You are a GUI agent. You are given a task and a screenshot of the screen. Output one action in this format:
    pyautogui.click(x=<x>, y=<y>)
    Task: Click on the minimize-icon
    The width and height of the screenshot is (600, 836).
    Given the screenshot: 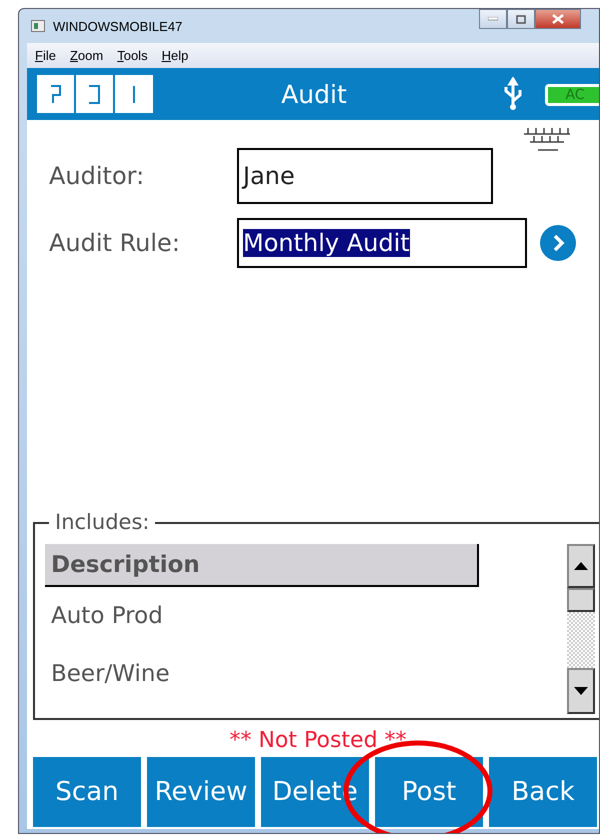 What is the action you would take?
    pyautogui.click(x=493, y=19)
    